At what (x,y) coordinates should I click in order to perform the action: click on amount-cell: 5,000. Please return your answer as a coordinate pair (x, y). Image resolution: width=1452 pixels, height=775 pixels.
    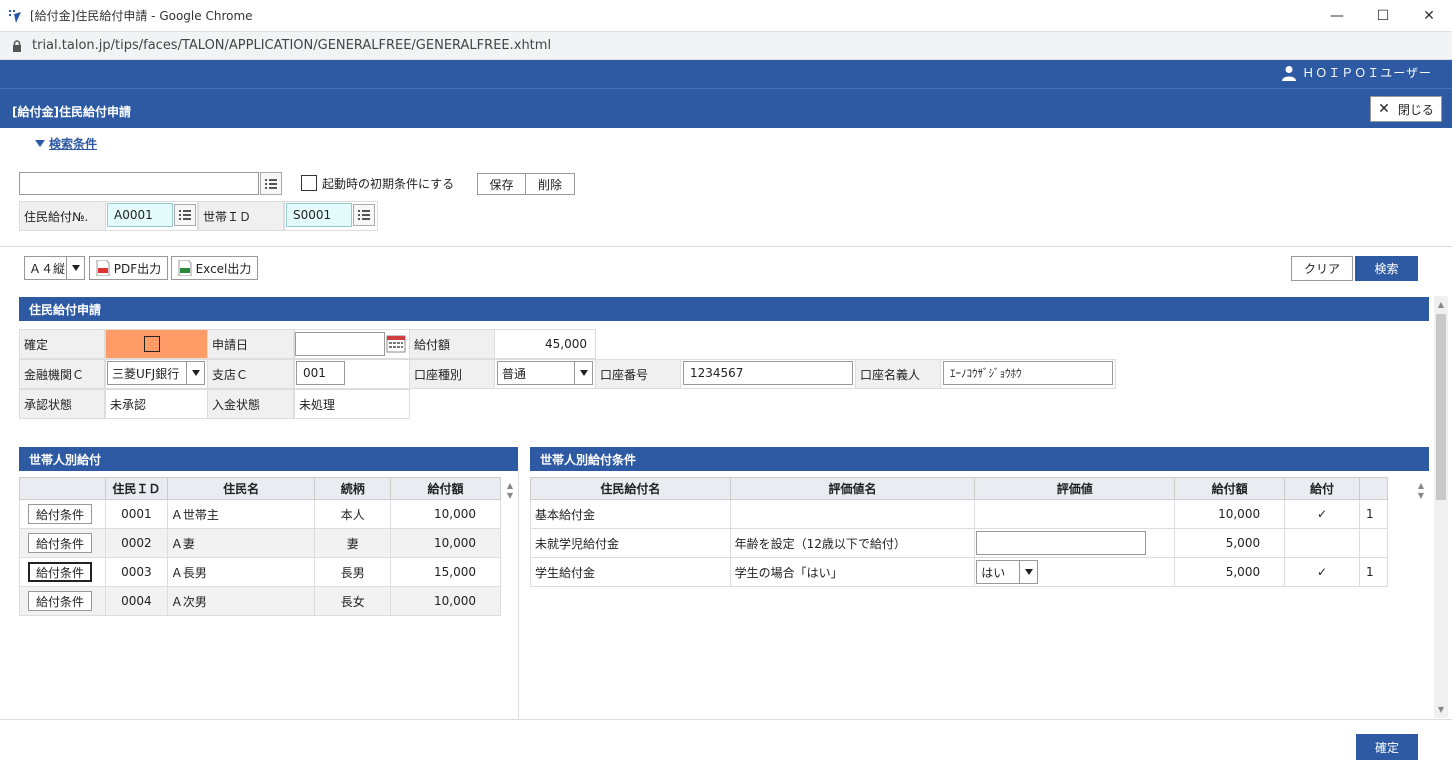
    Looking at the image, I should click on (1230, 543).